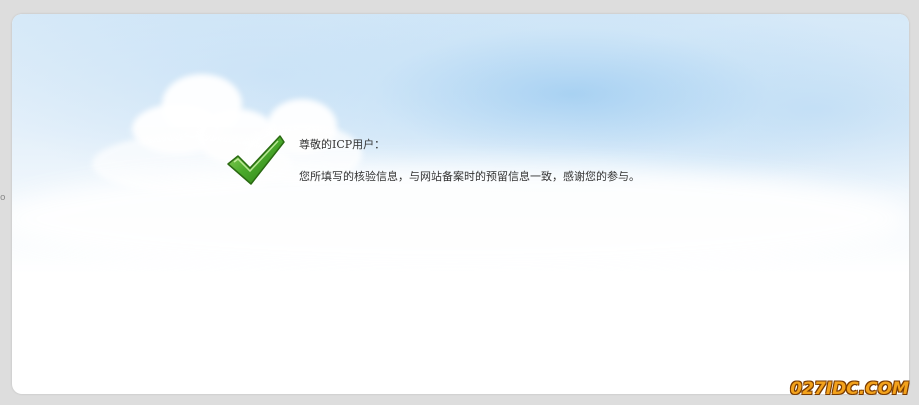 The width and height of the screenshot is (919, 405). What do you see at coordinates (469, 176) in the screenshot?
I see `verification-message: 您所填写的核验信息，与网站备案时的预留信息一致，感谢您的参与。` at bounding box center [469, 176].